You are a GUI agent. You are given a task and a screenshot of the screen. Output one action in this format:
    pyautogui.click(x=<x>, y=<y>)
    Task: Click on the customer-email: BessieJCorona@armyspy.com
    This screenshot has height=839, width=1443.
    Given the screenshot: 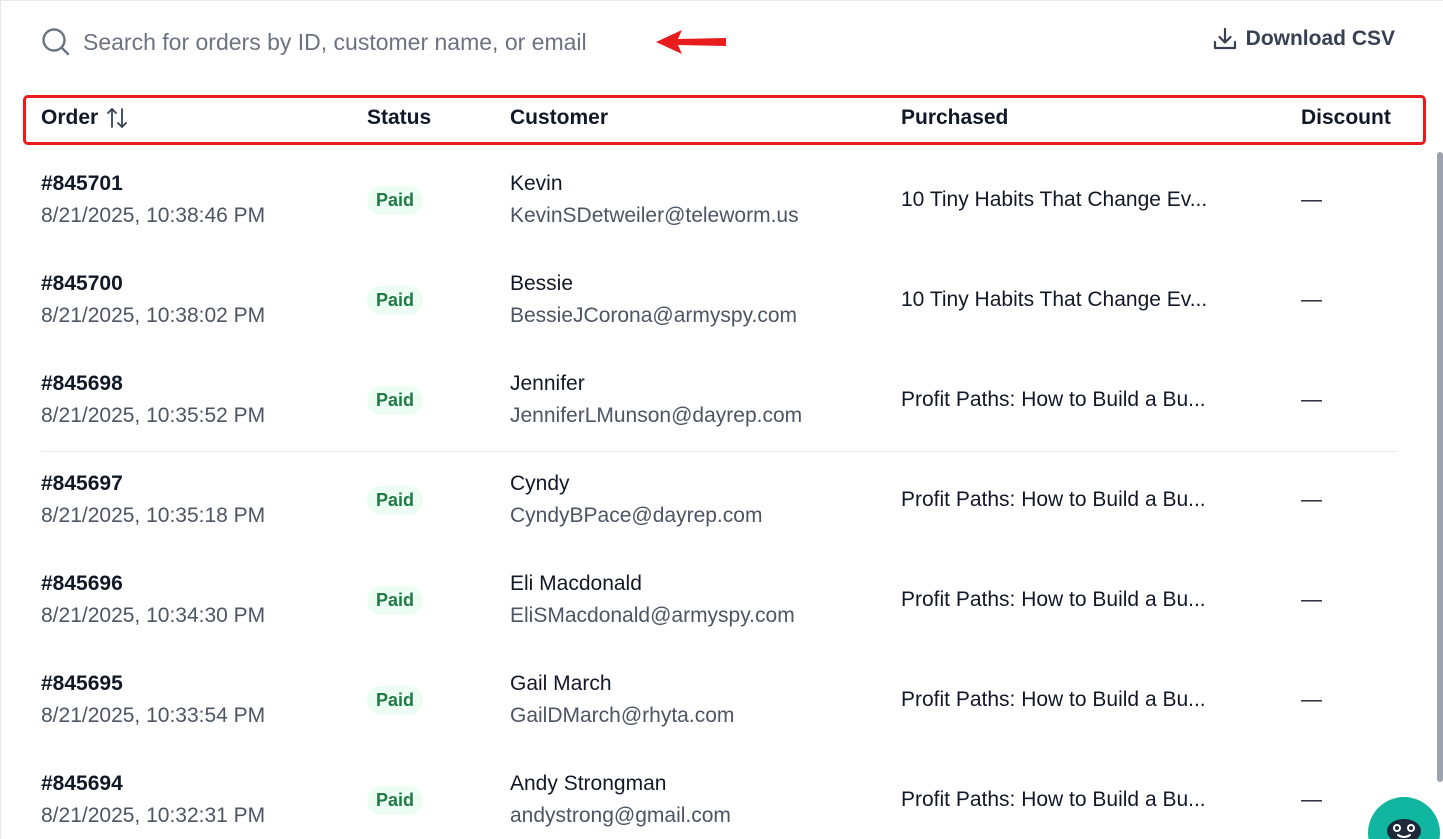 What is the action you would take?
    pyautogui.click(x=654, y=315)
    